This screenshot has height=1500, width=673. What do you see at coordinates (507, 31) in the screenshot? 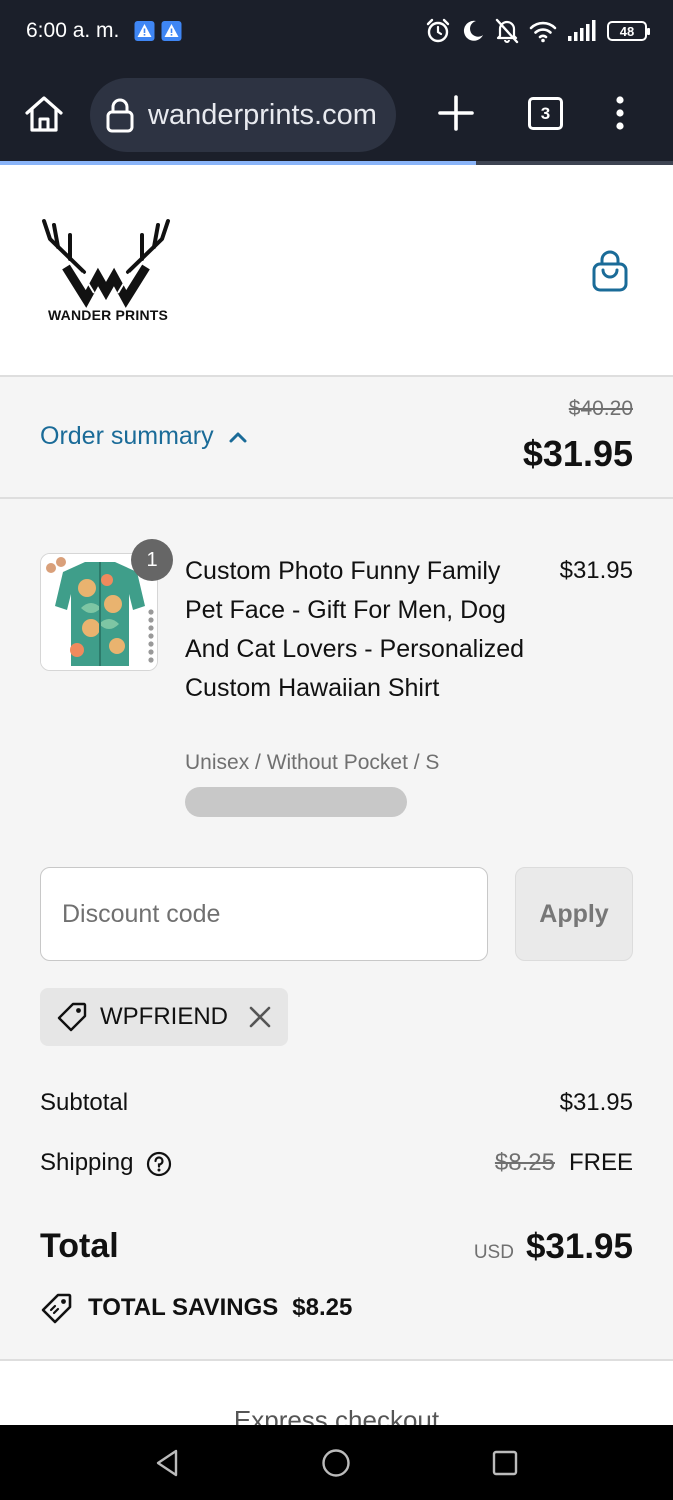
I see `notifications-off-icon` at bounding box center [507, 31].